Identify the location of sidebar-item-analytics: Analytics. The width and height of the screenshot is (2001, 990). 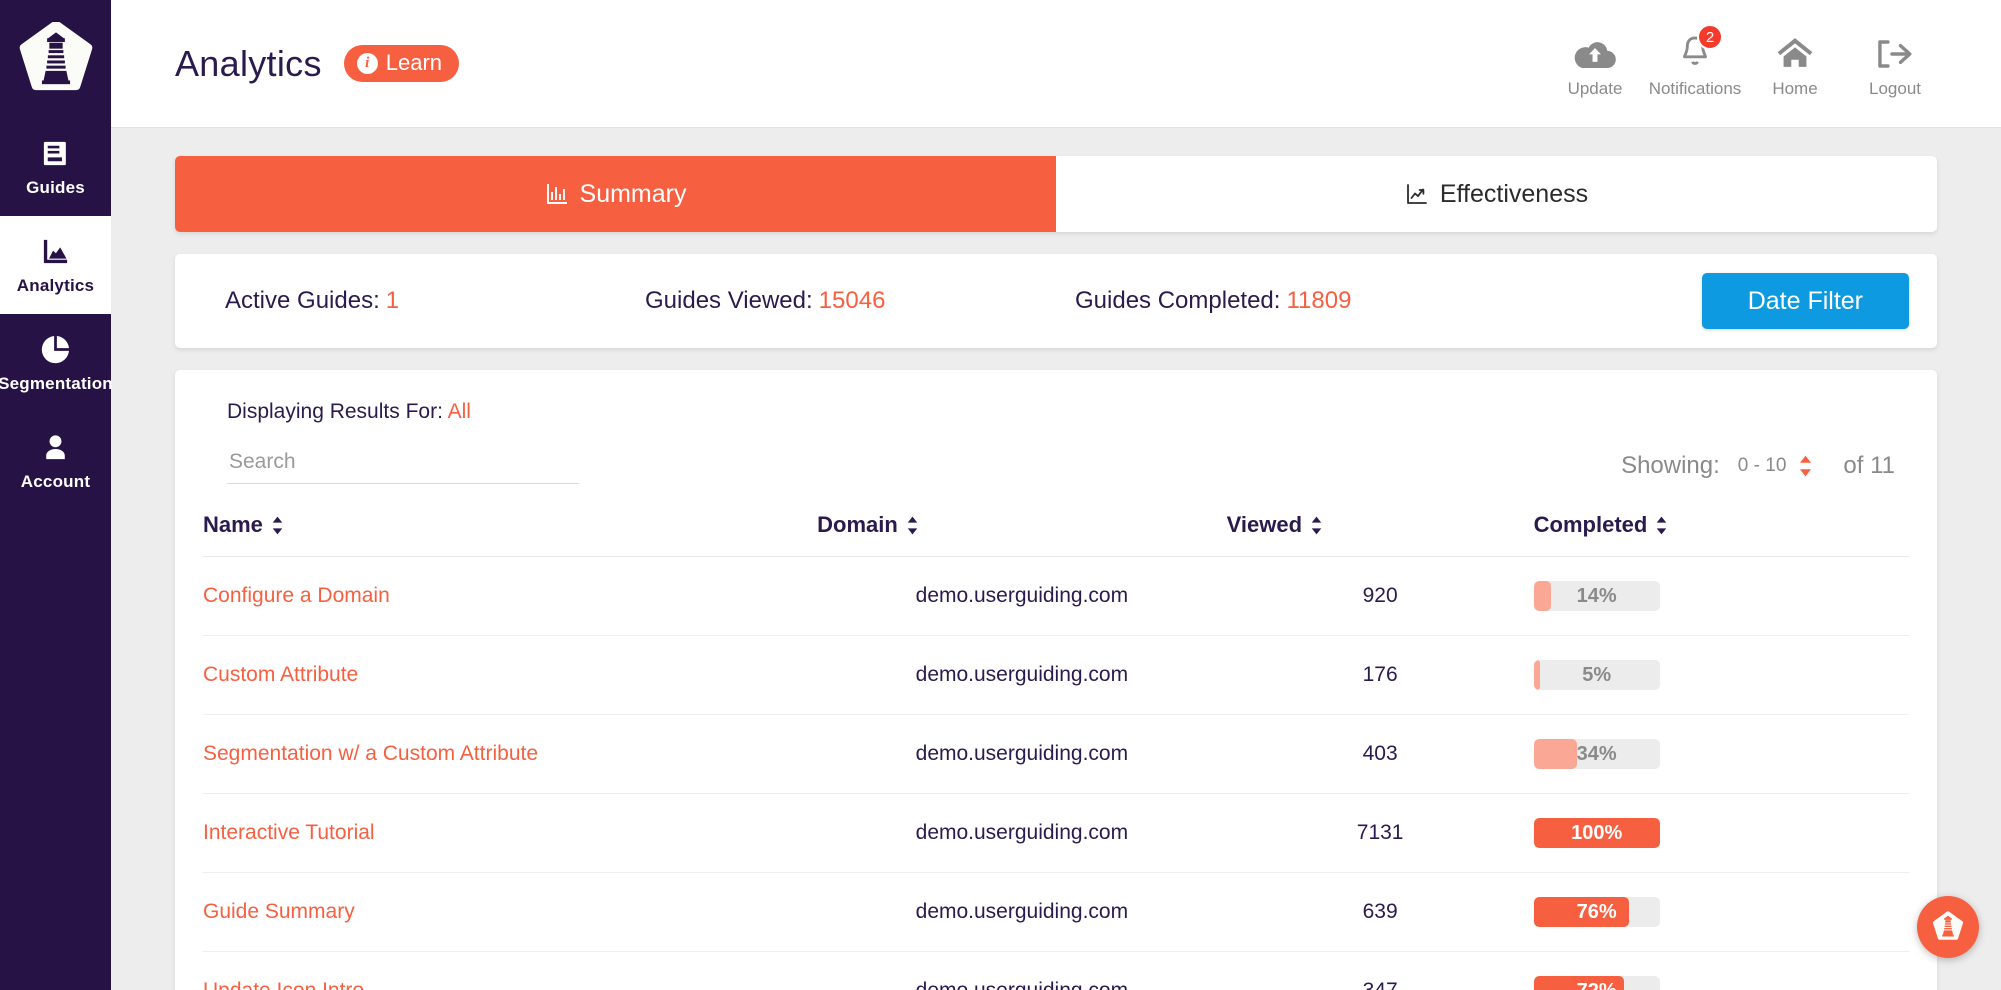
(55, 265).